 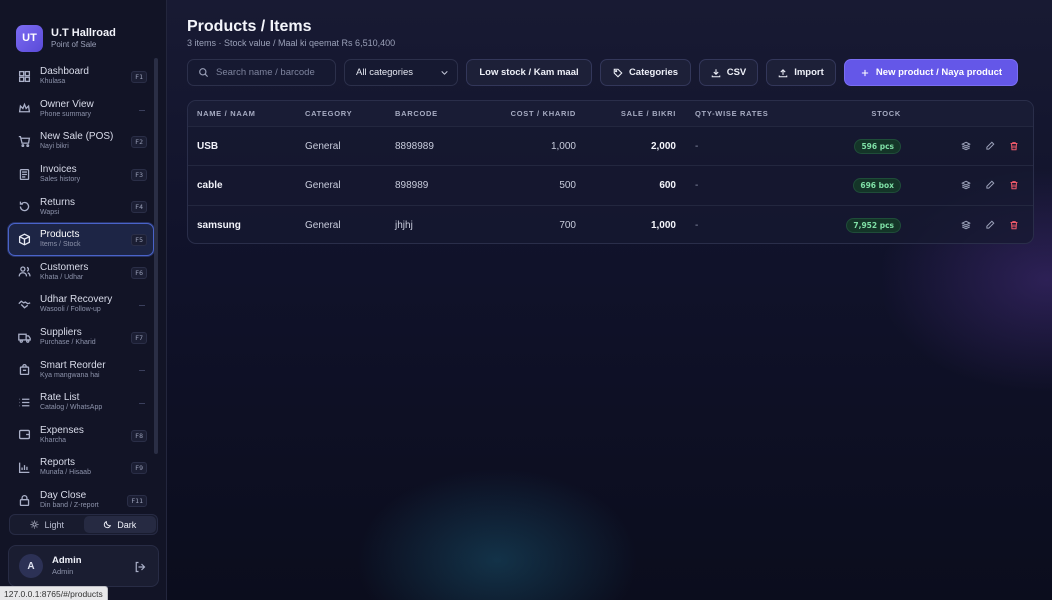 I want to click on sidebar-item-owner-view: Owner View Phone summary, so click(x=81, y=109).